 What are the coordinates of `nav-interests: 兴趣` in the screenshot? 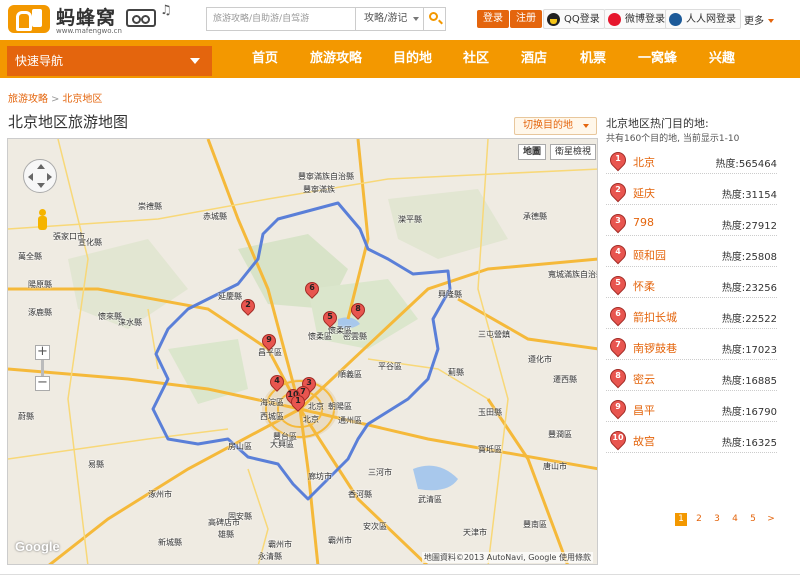 It's located at (722, 59).